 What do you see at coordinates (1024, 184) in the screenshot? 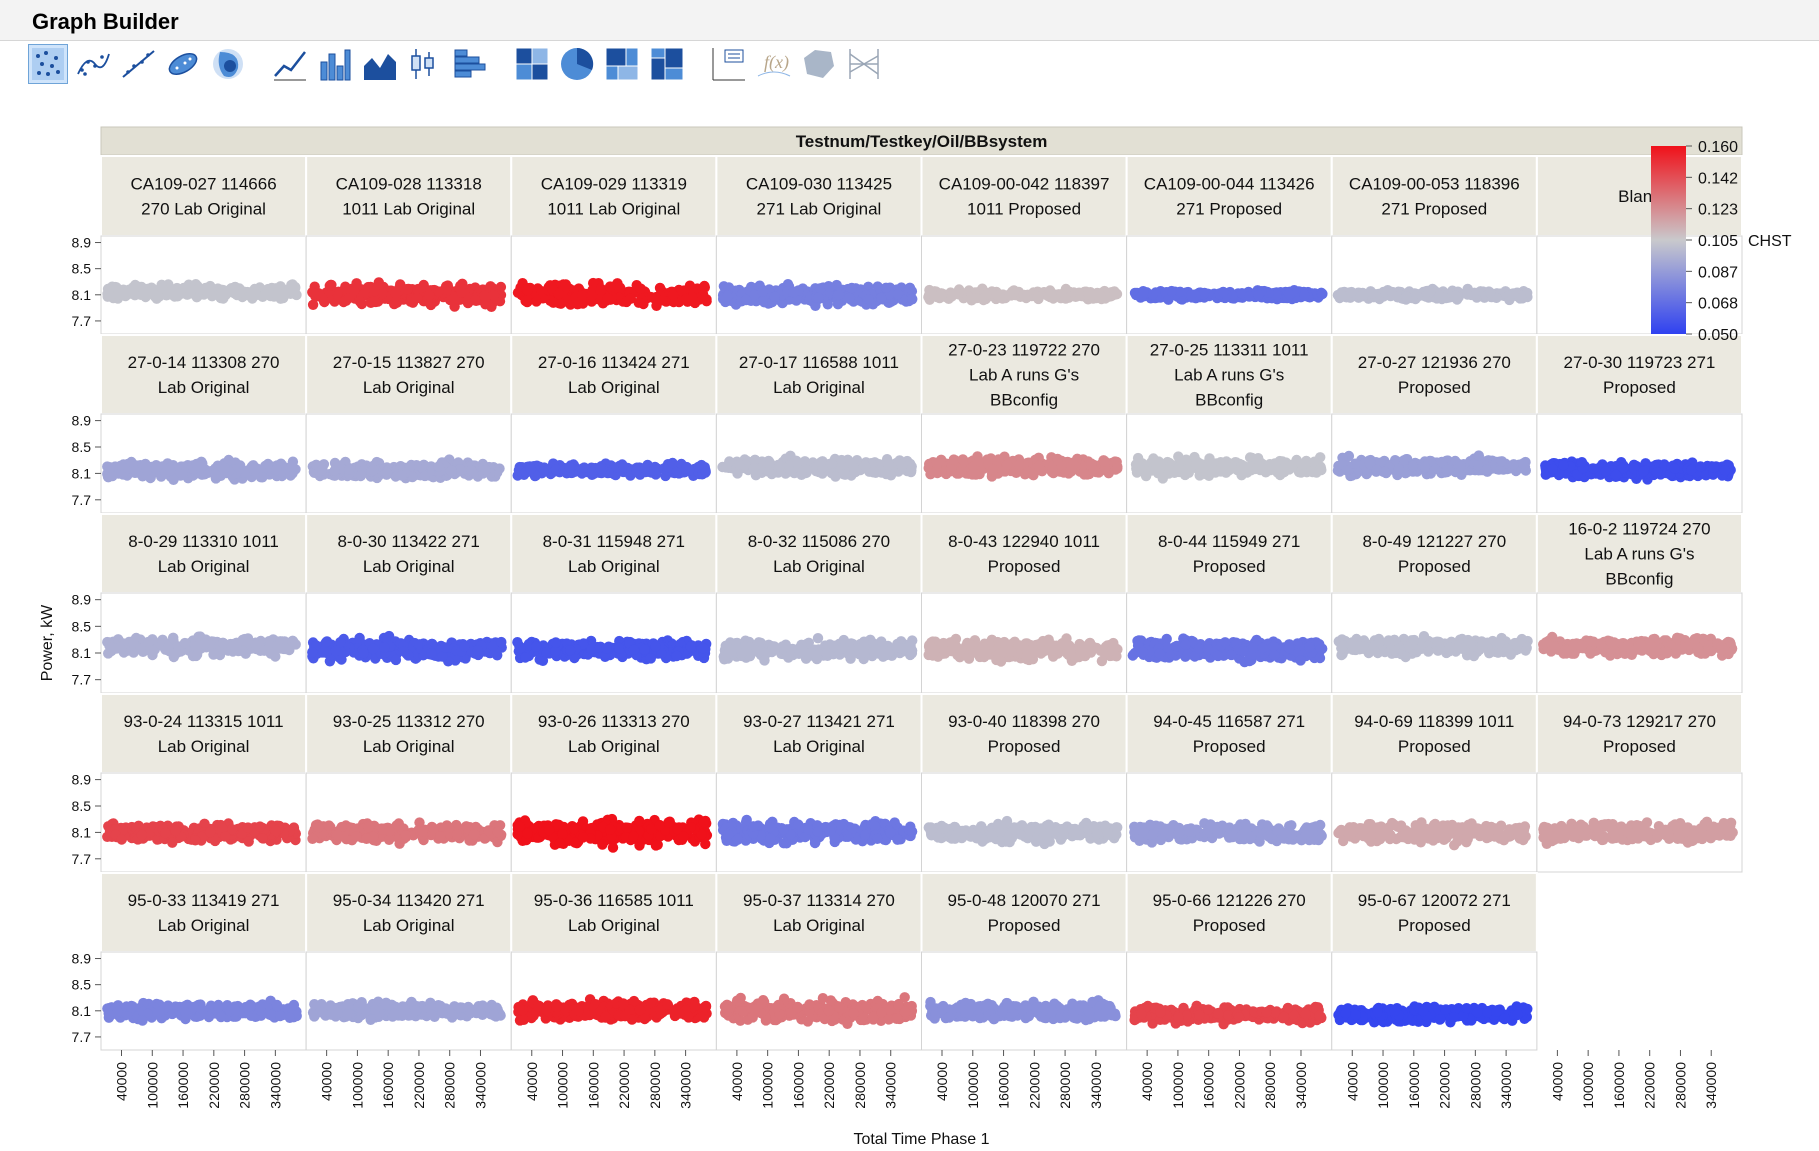
I see `panel-label-line: CA109-00-042 118397` at bounding box center [1024, 184].